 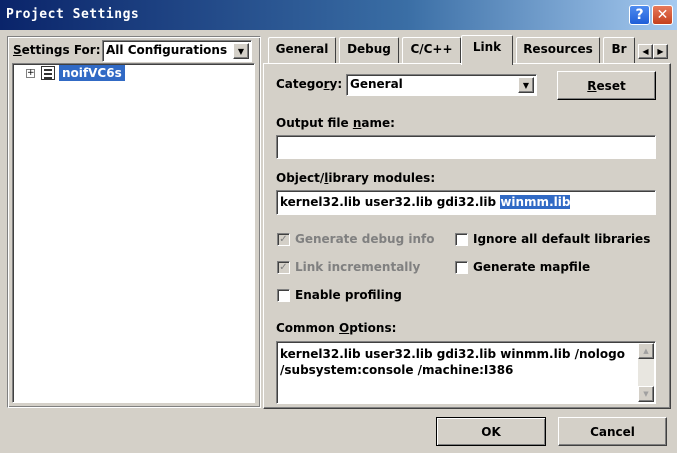 I want to click on tab-c-cpp: C/C++, so click(x=431, y=50).